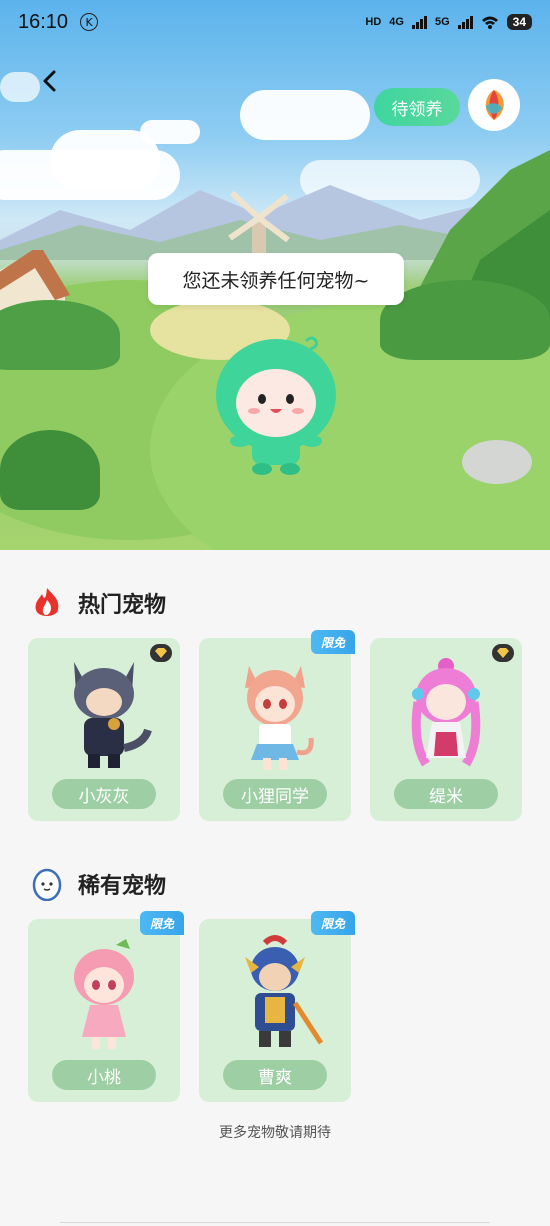 The width and height of the screenshot is (550, 1226). I want to click on hot-pets-header: 热门宠物, so click(98, 603).